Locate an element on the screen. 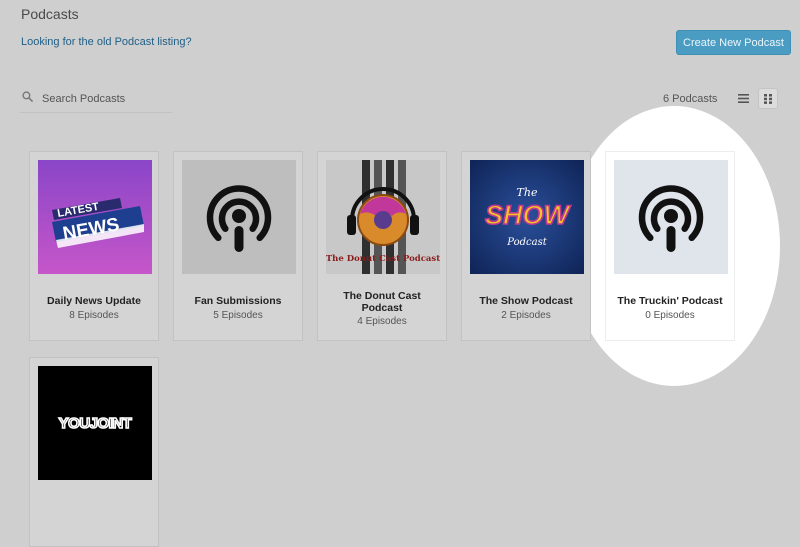  podcast-artwork-youjoint: YOUJOINT is located at coordinates (95, 423).